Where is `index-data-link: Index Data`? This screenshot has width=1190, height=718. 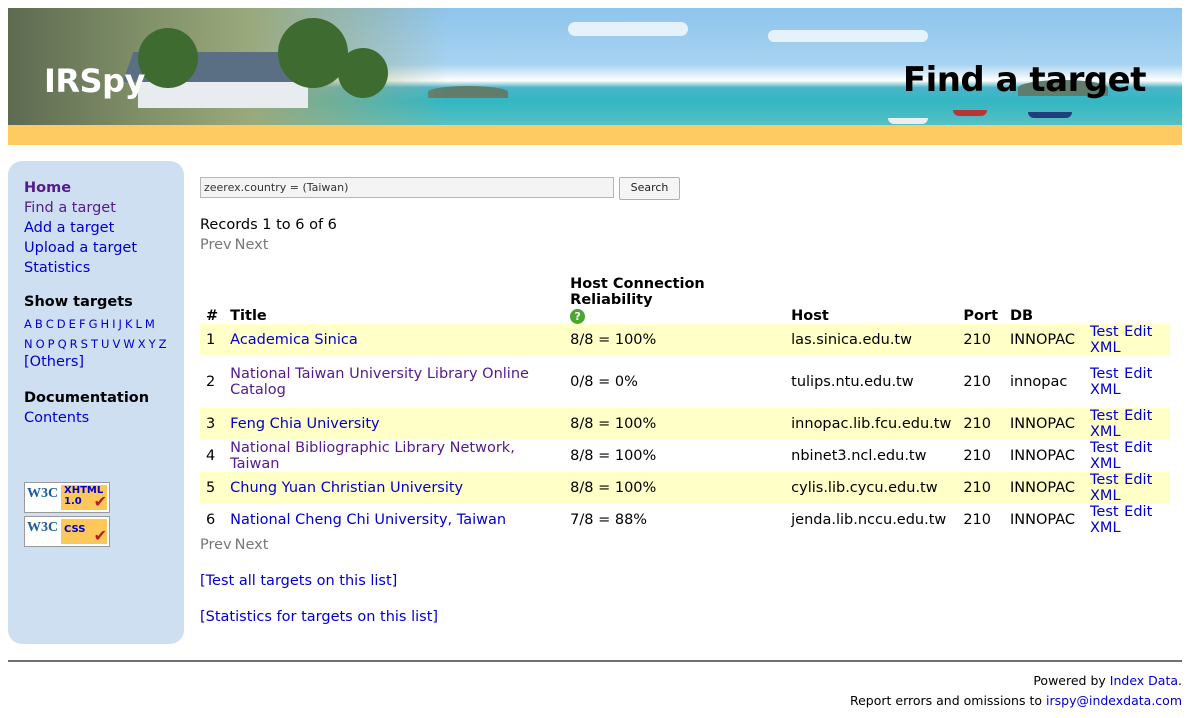
index-data-link: Index Data is located at coordinates (1144, 680).